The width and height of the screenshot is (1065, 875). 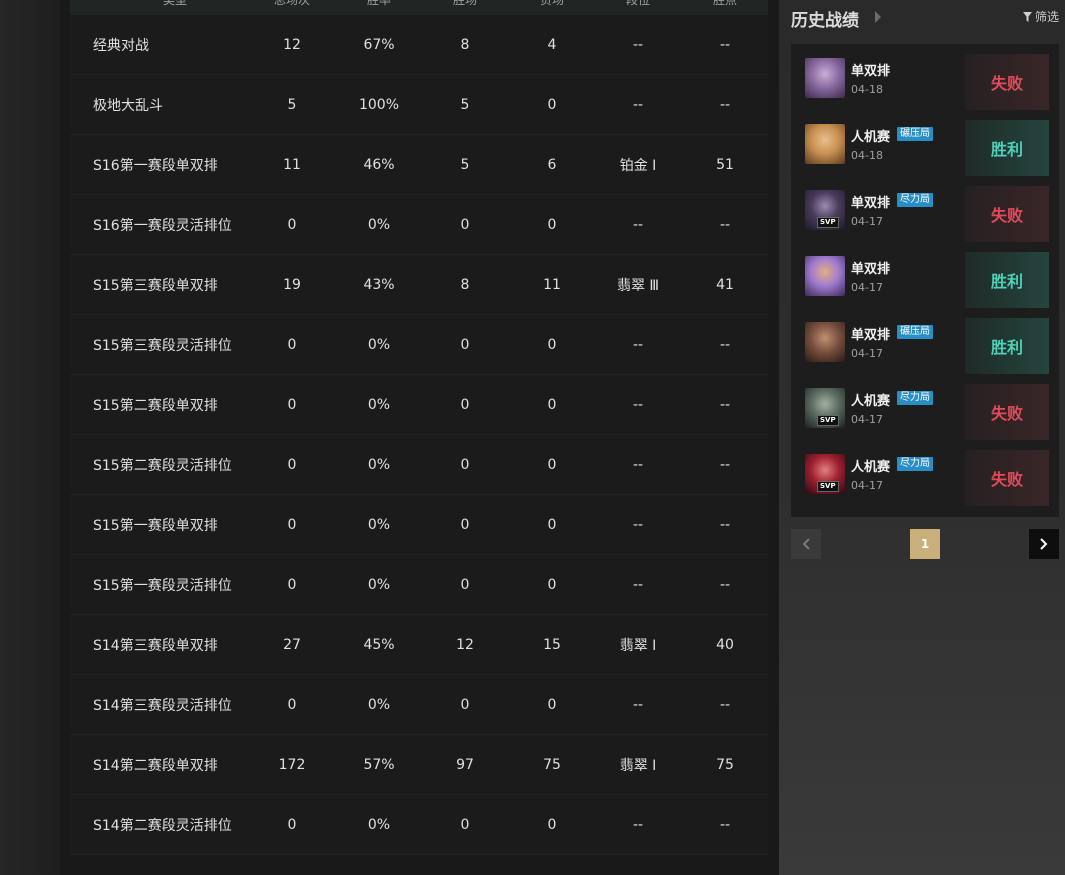 I want to click on row-mode: S14第三赛段灵活排位, so click(x=162, y=705).